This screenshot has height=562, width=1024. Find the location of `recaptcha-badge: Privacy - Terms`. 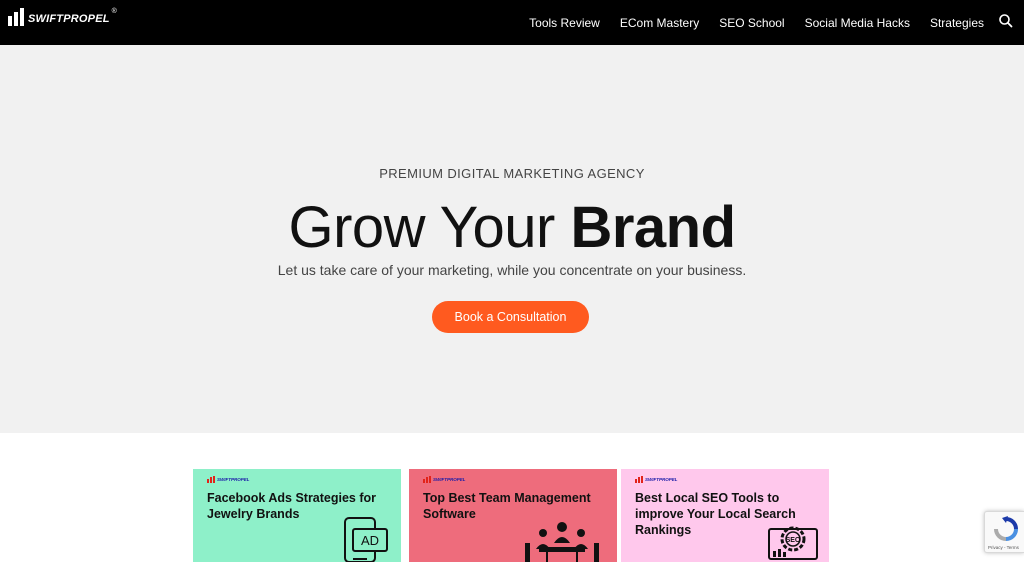

recaptcha-badge: Privacy - Terms is located at coordinates (1004, 532).